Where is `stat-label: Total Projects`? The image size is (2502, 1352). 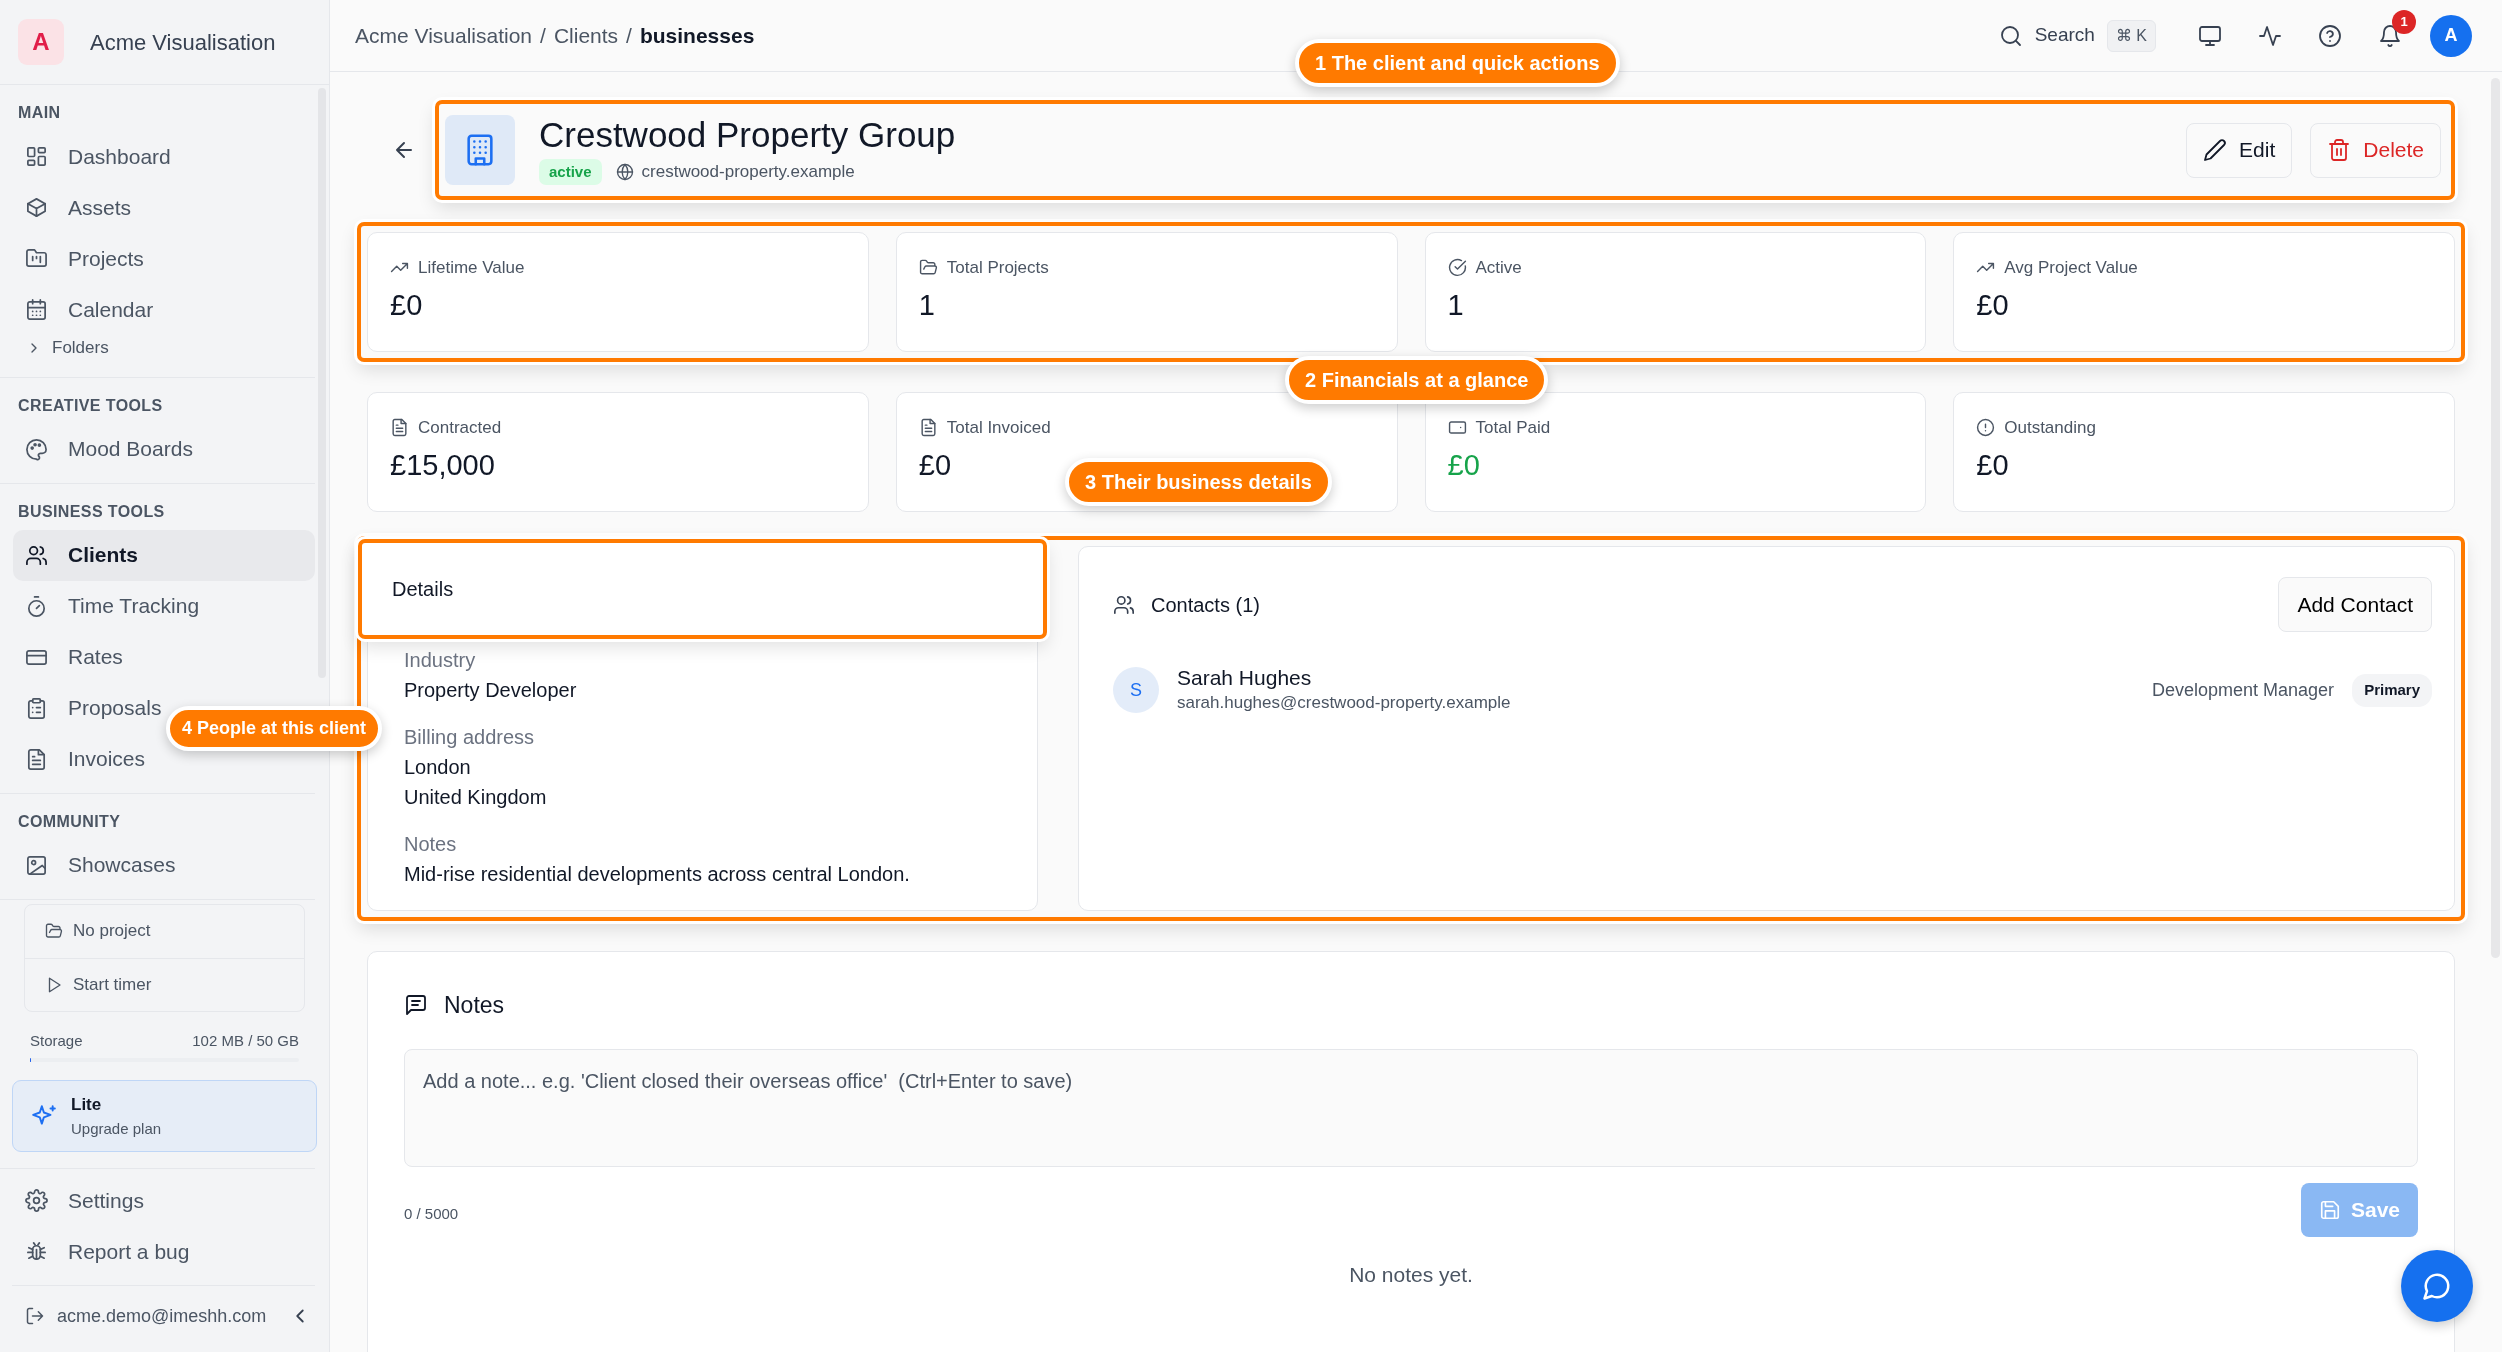
stat-label: Total Projects is located at coordinates (997, 268).